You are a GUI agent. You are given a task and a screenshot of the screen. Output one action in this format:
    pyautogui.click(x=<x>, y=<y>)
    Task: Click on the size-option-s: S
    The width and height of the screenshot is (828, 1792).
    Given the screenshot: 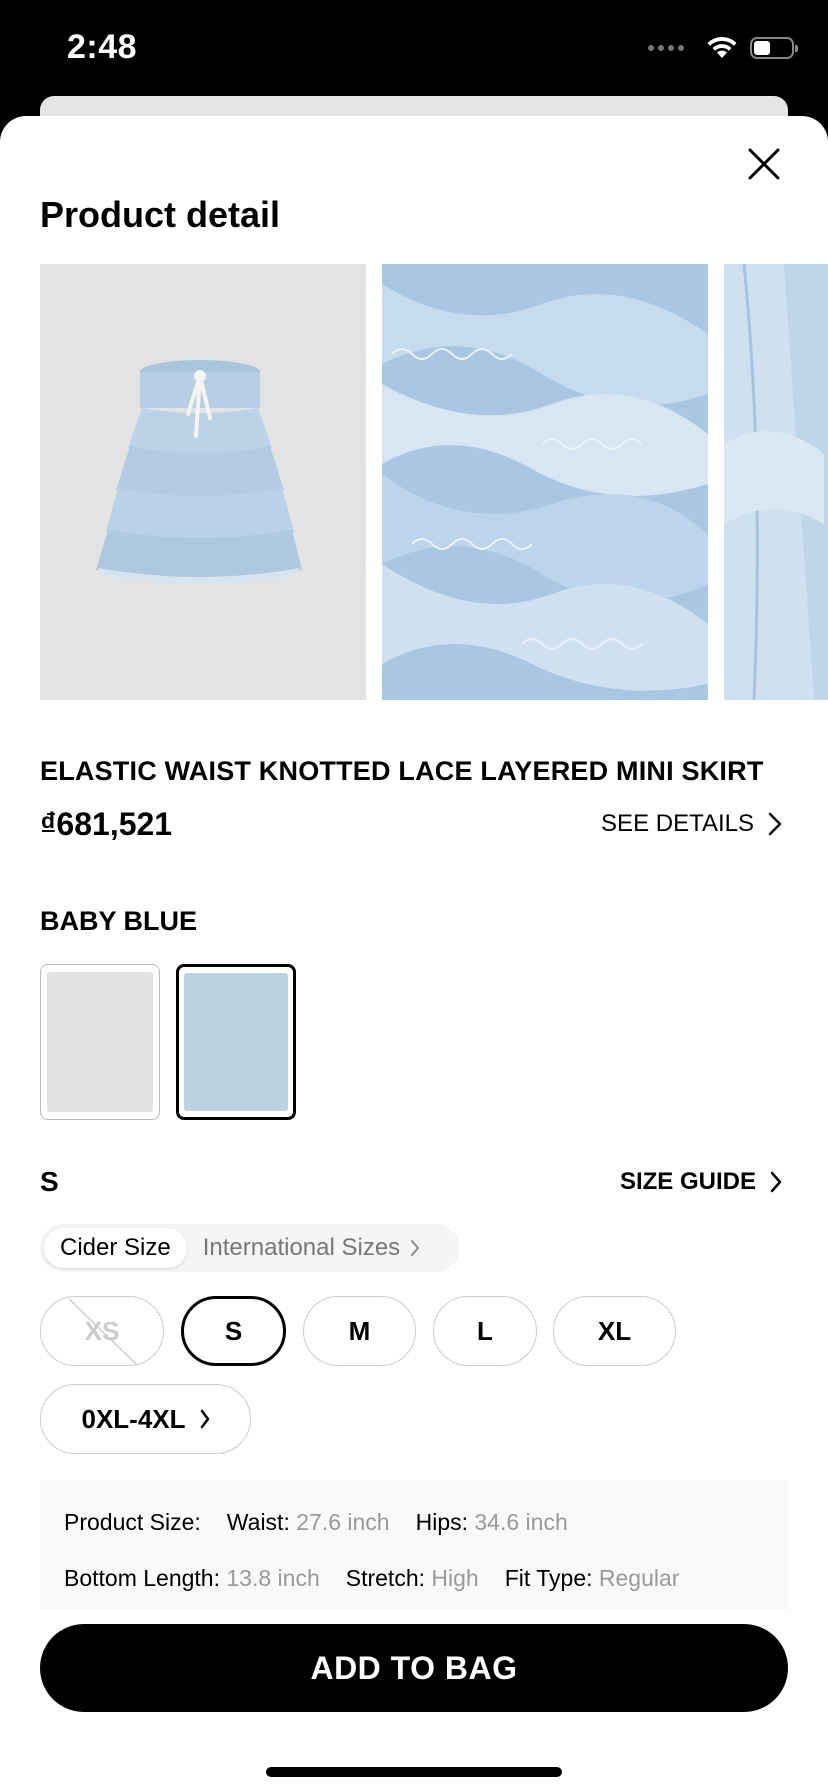 What is the action you would take?
    pyautogui.click(x=233, y=1331)
    